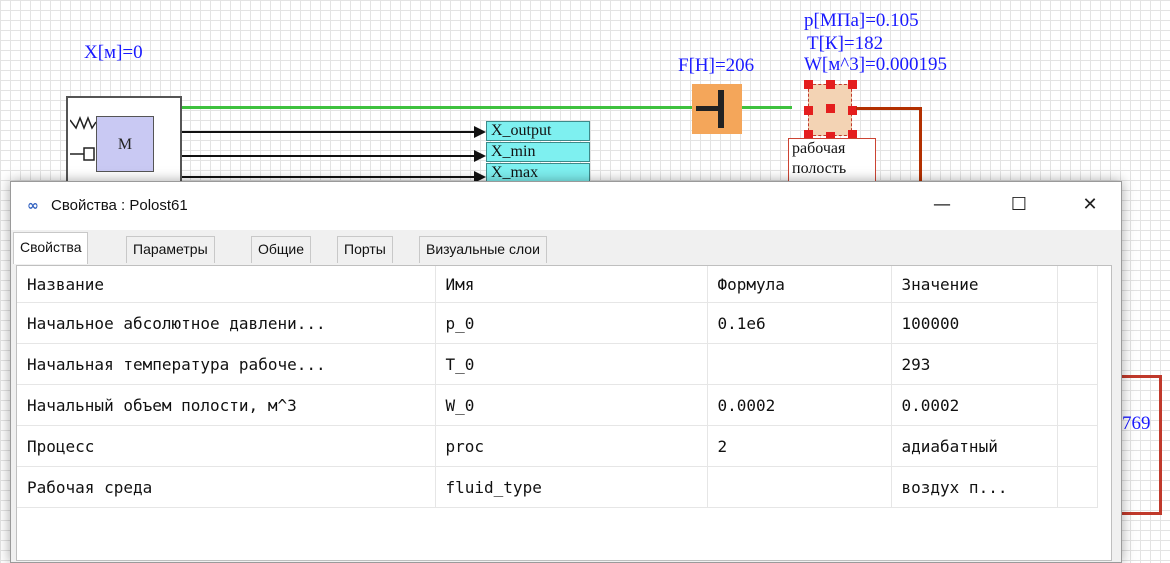  Describe the element at coordinates (974, 405) in the screenshot. I see `cell-value: 0.0002` at that location.